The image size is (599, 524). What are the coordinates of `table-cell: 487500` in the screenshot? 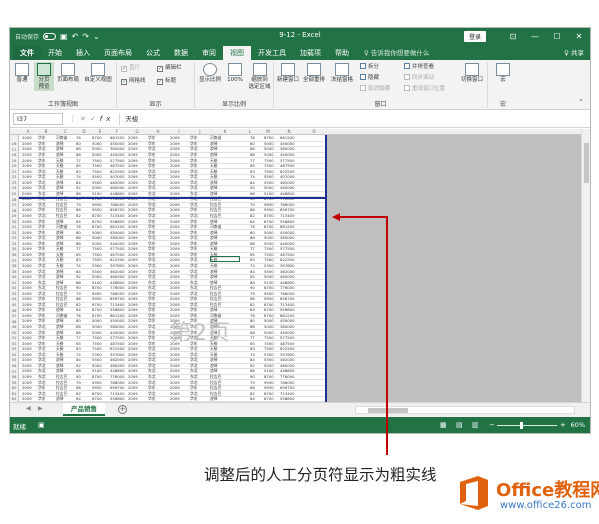 It's located at (287, 254).